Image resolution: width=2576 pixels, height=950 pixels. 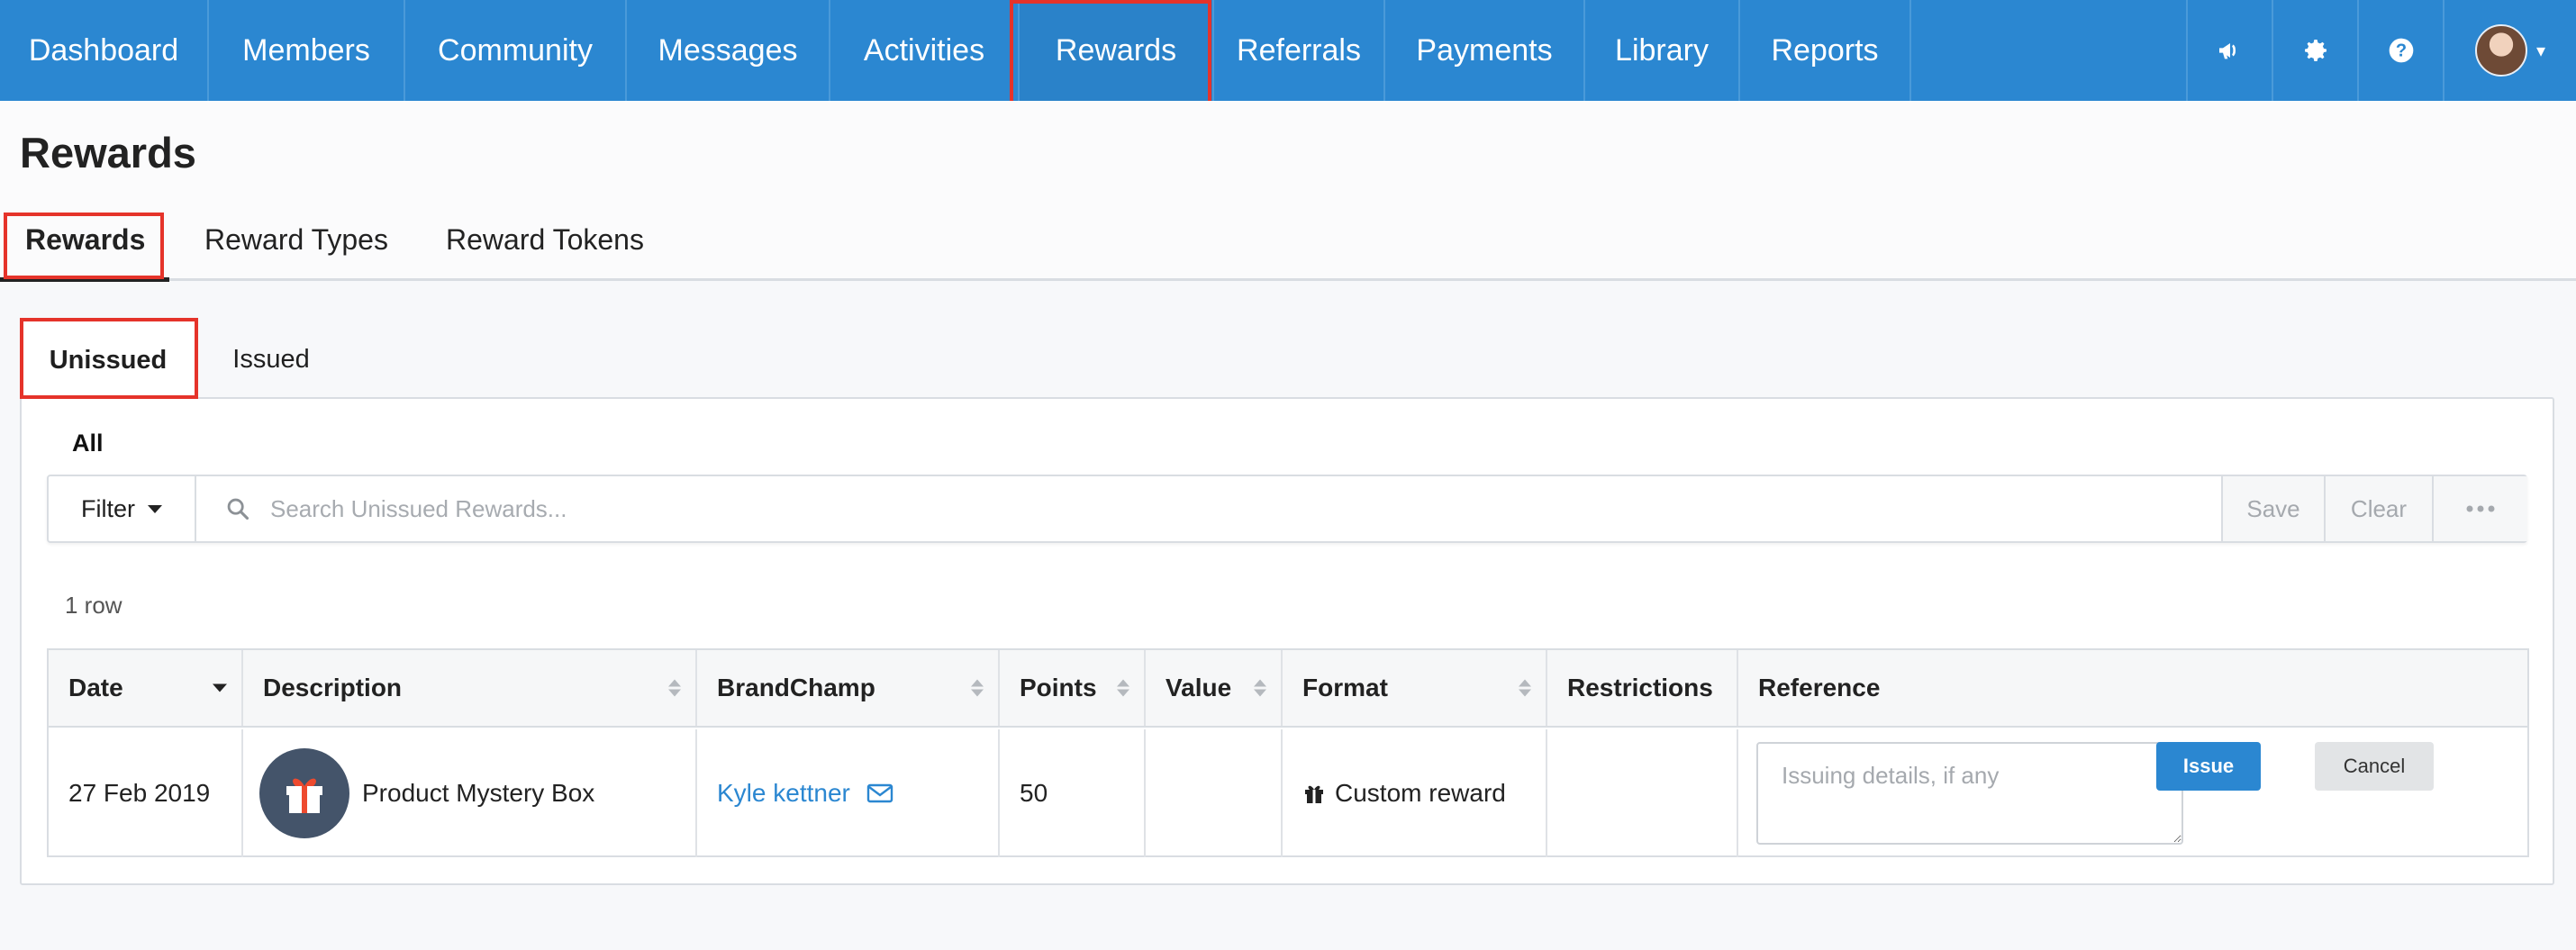 What do you see at coordinates (93, 605) in the screenshot?
I see `row-count: 1 row` at bounding box center [93, 605].